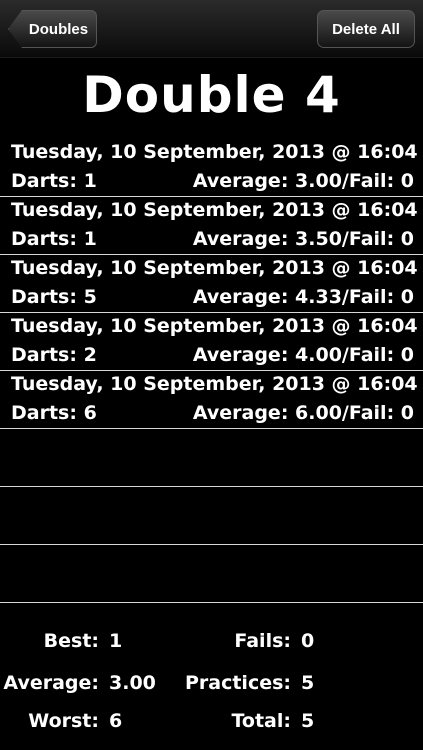  Describe the element at coordinates (54, 297) in the screenshot. I see `session-darts: Darts: 5` at that location.